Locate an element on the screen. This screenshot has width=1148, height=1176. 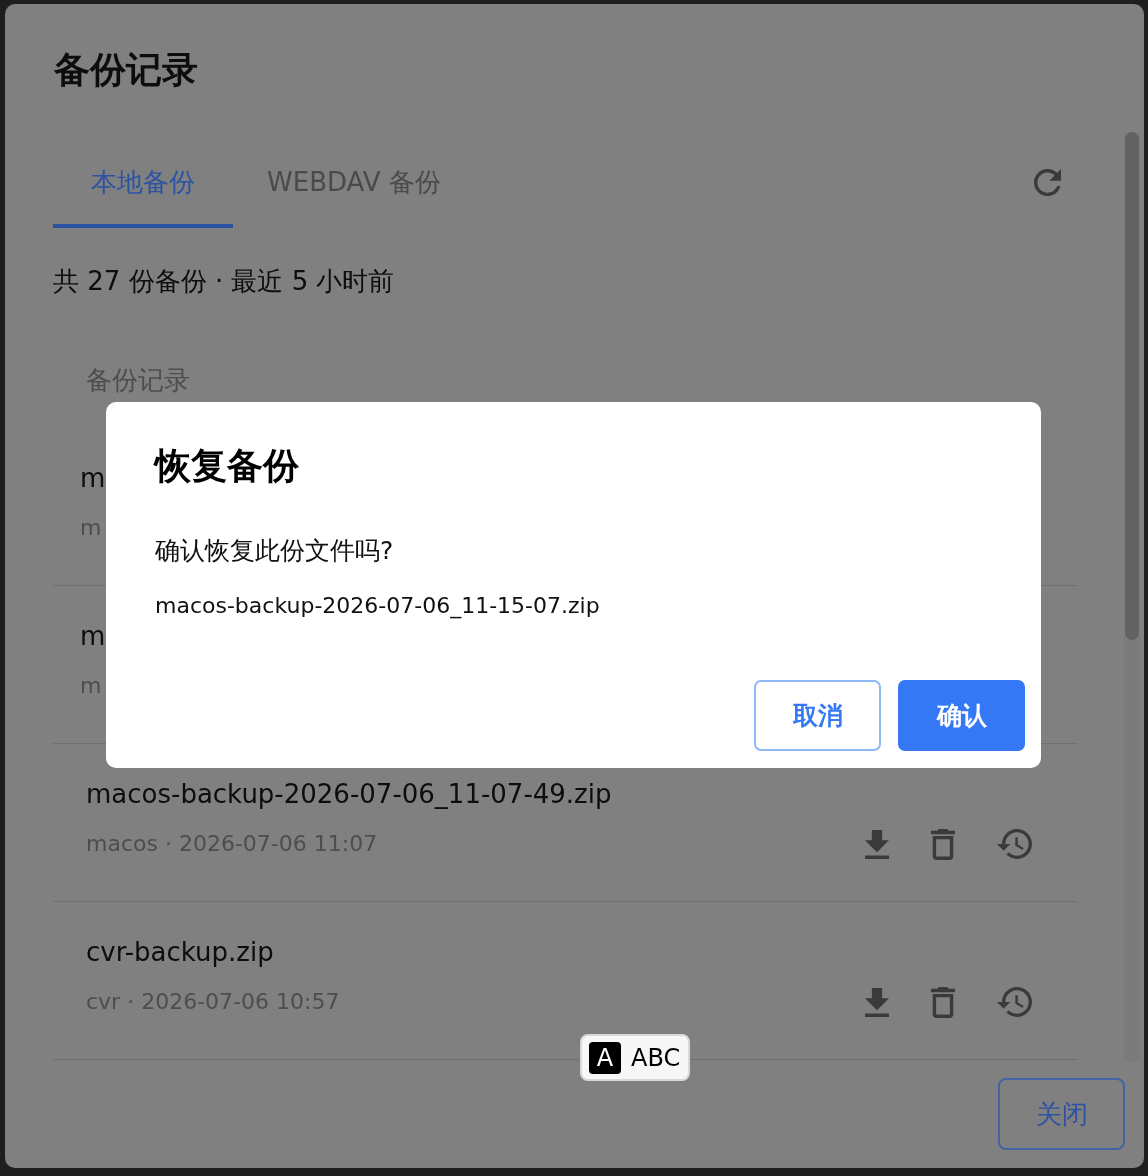
file-name: cvr-backup.zip is located at coordinates (180, 952).